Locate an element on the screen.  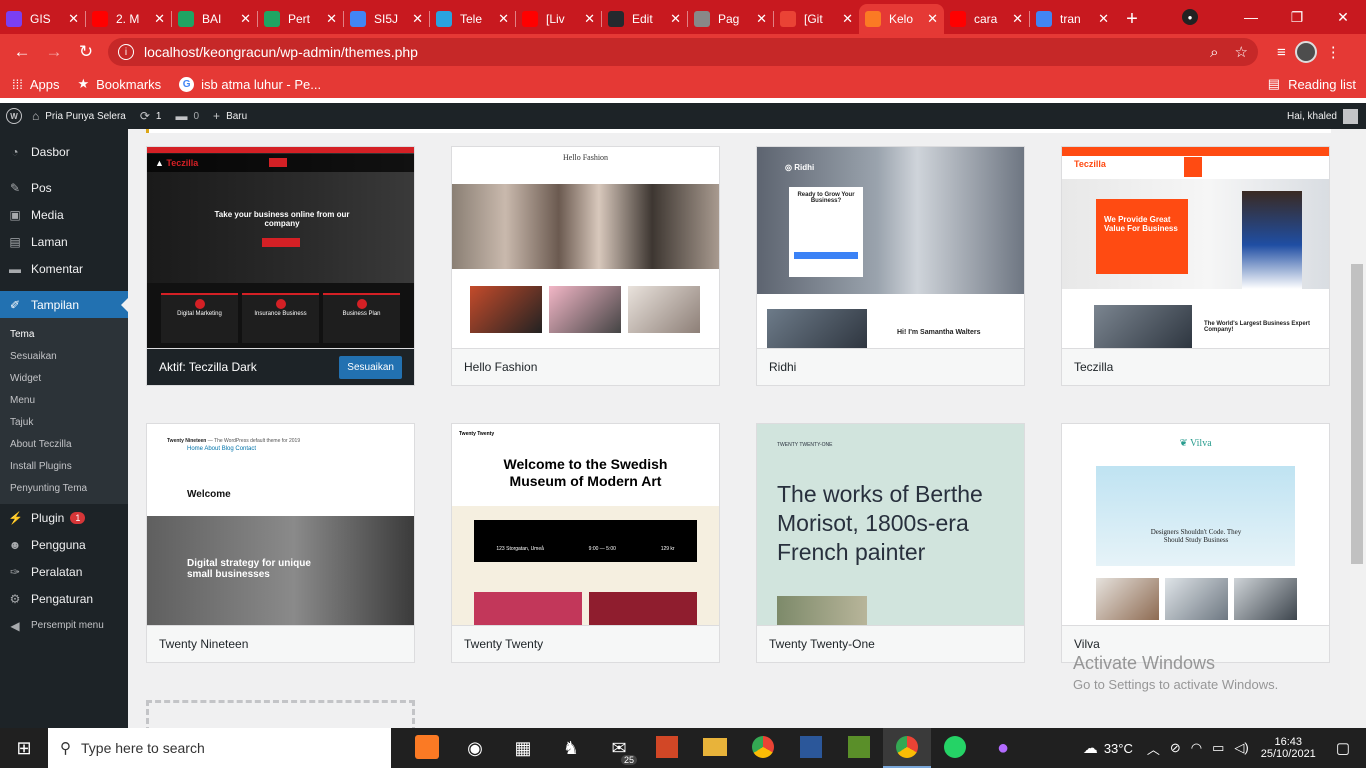
chrome-active-app-icon is located at coordinates (907, 747).